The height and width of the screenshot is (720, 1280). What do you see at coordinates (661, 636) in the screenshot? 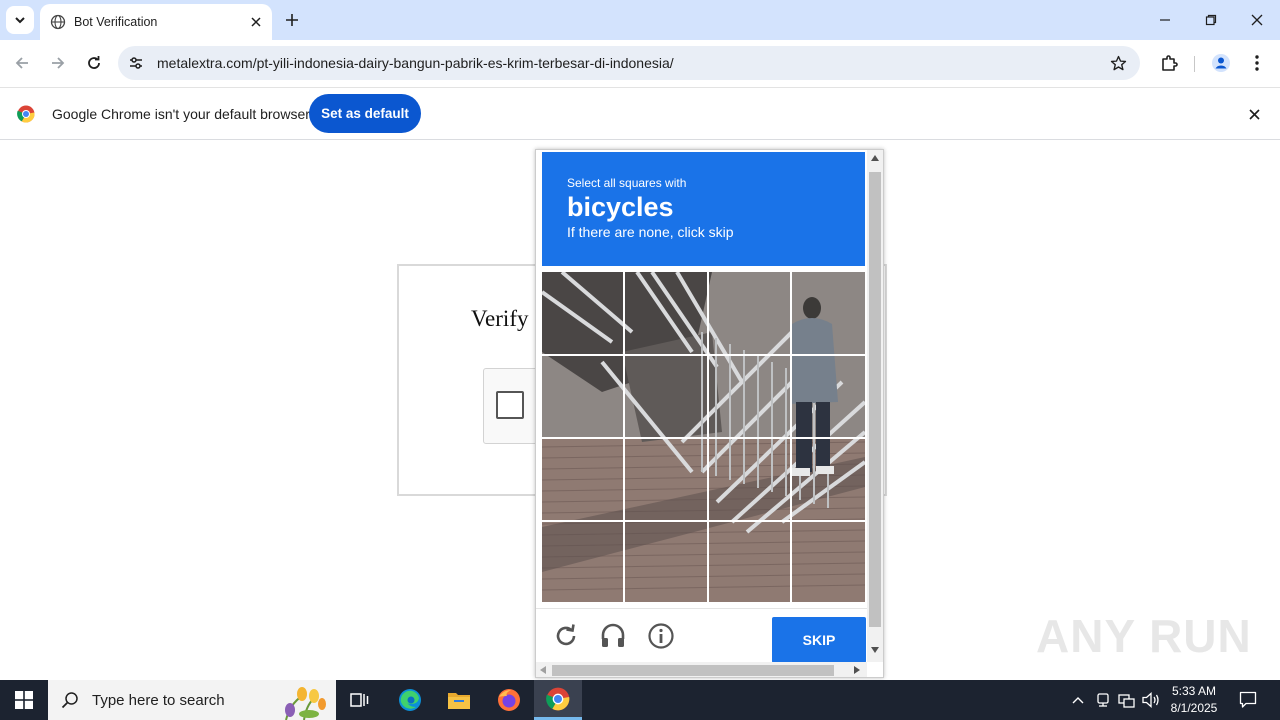
I see `info-icon` at bounding box center [661, 636].